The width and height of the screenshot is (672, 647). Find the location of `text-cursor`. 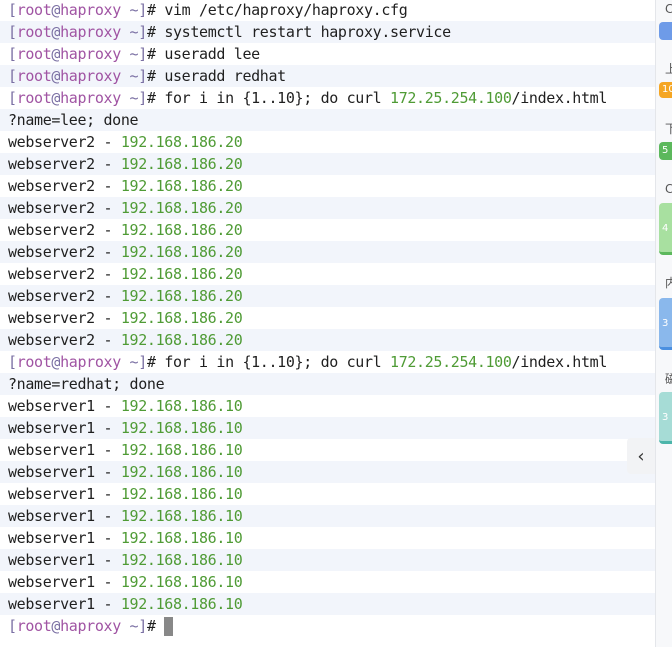

text-cursor is located at coordinates (169, 626).